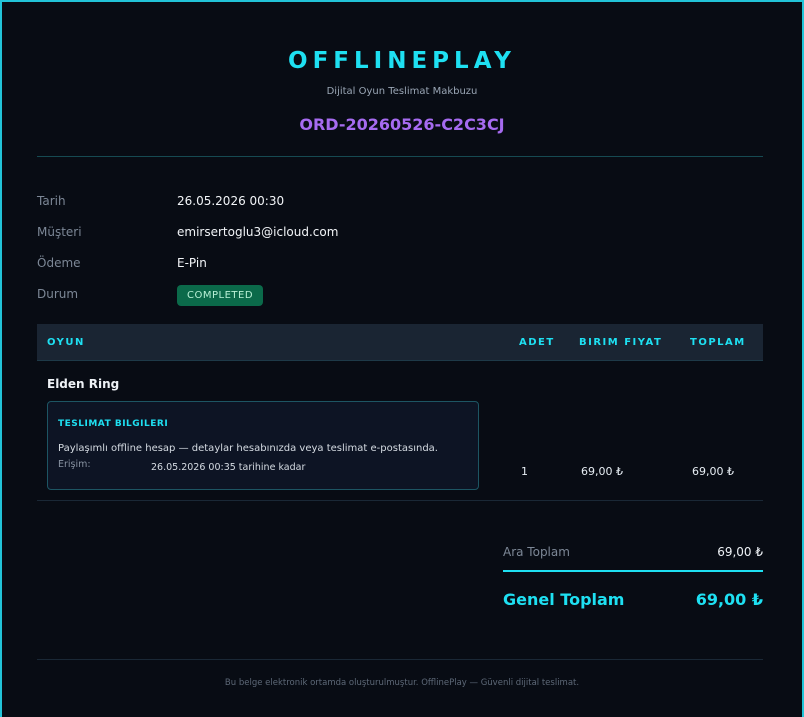 The width and height of the screenshot is (804, 717). I want to click on status-label: Durum, so click(58, 294).